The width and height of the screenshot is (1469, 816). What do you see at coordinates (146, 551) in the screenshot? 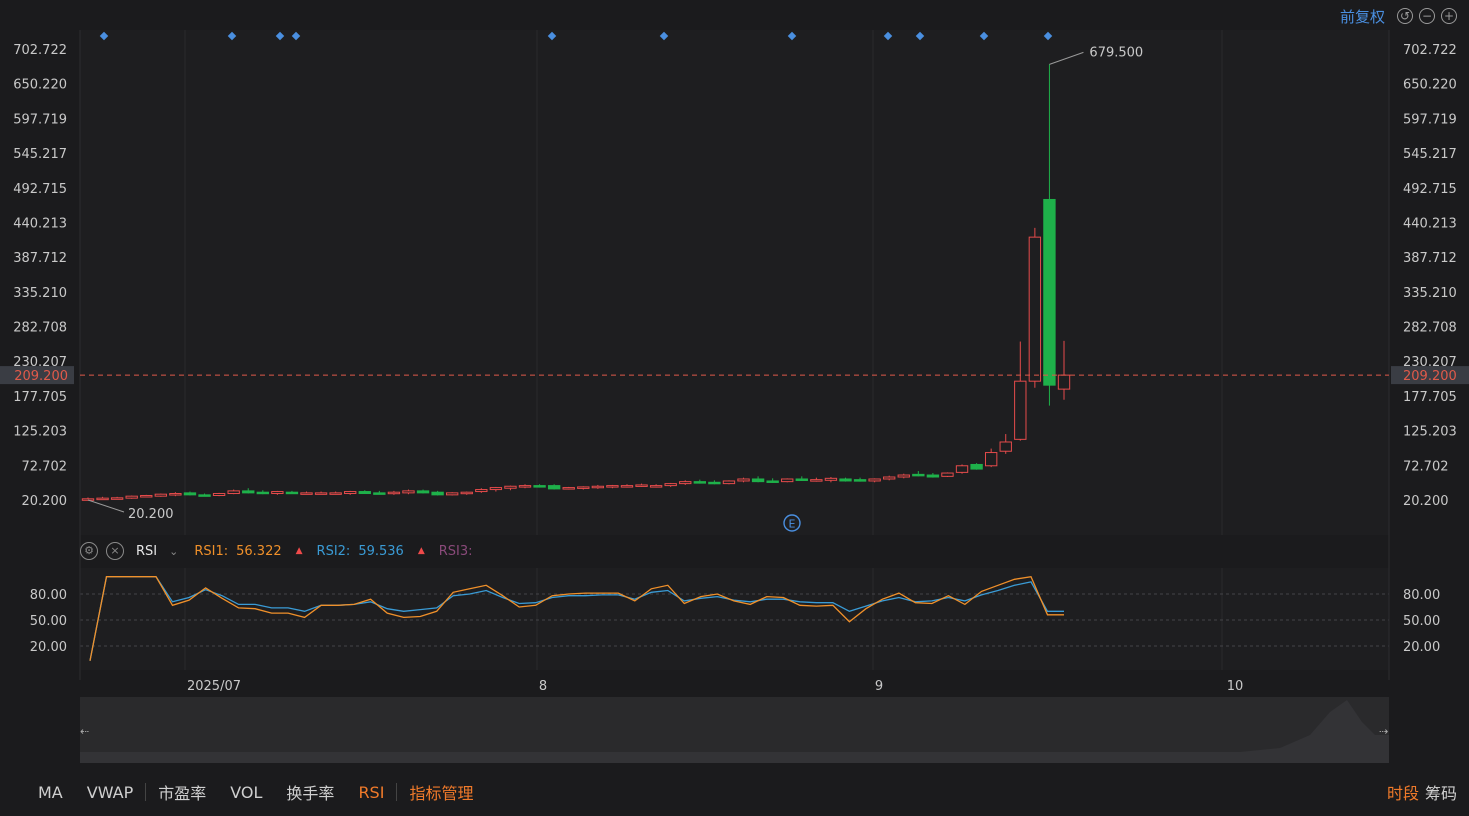
I see `indicator-name: RSI` at bounding box center [146, 551].